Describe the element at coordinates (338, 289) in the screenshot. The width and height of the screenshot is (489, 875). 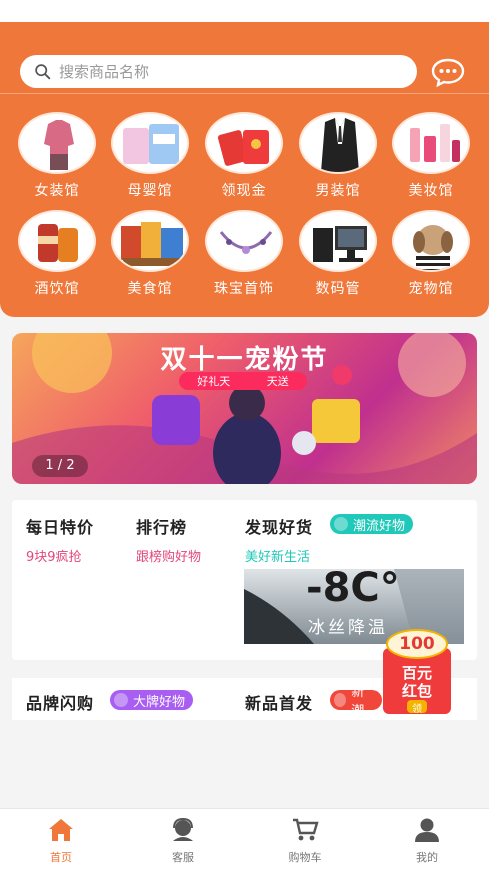
I see `category-label: 数码管` at that location.